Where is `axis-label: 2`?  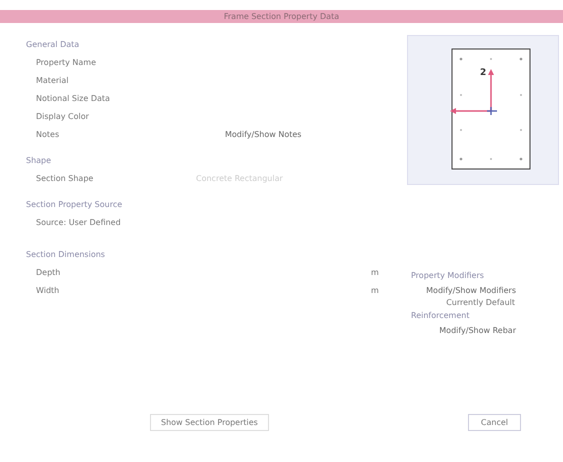
axis-label: 2 is located at coordinates (483, 73).